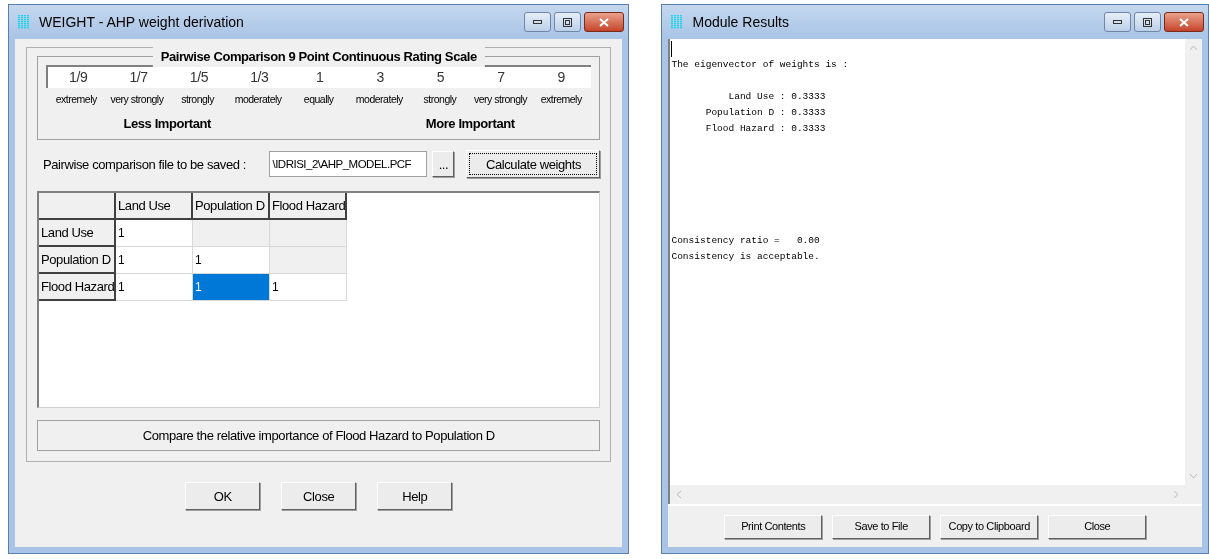 Image resolution: width=1209 pixels, height=559 pixels. I want to click on results-button: Print Contents, so click(773, 526).